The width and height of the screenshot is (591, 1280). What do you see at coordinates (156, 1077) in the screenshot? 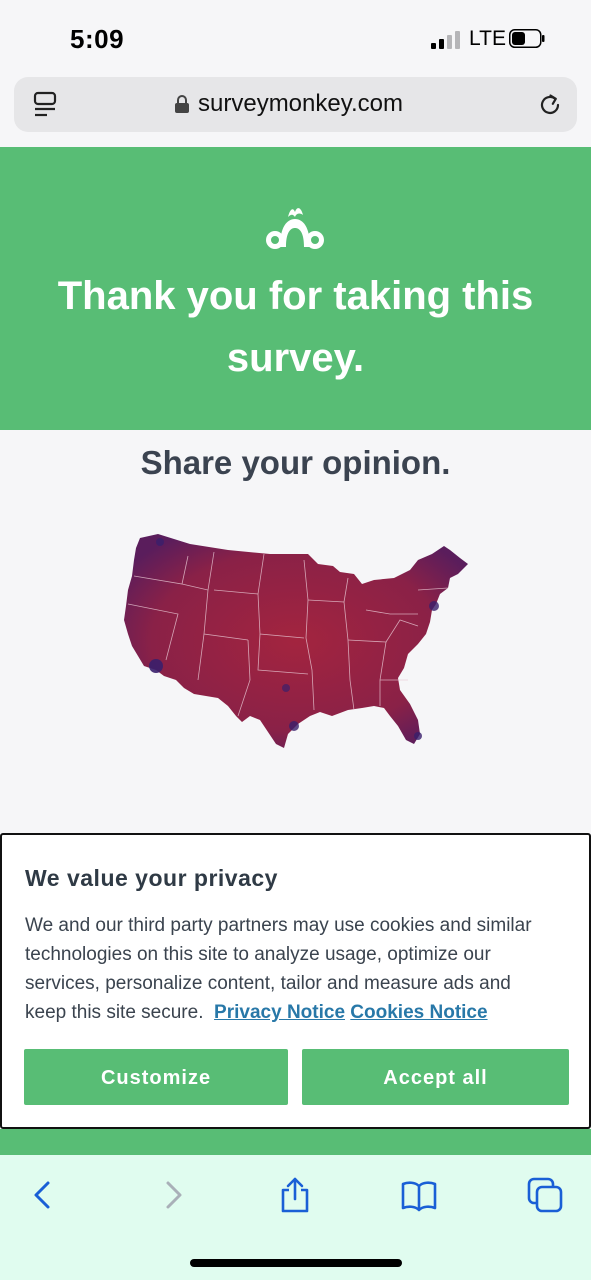
I see `customize-button: Customize` at bounding box center [156, 1077].